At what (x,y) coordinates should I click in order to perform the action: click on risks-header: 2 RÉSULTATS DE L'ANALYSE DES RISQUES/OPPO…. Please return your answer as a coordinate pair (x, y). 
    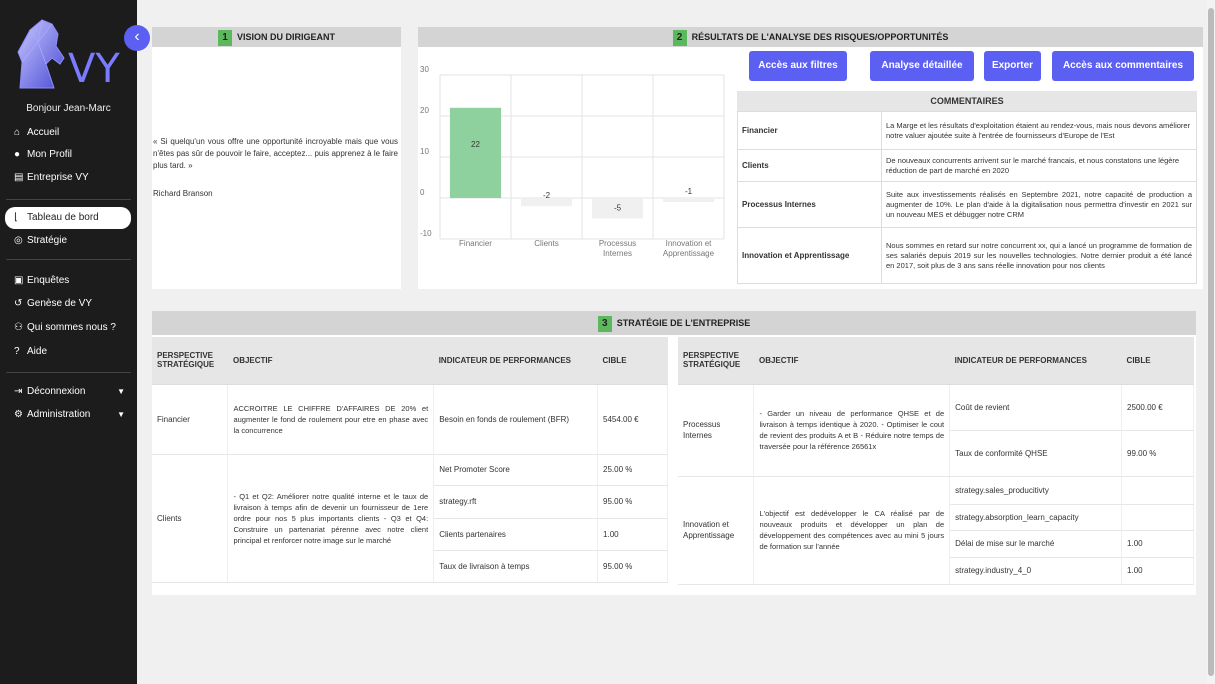
    Looking at the image, I should click on (810, 37).